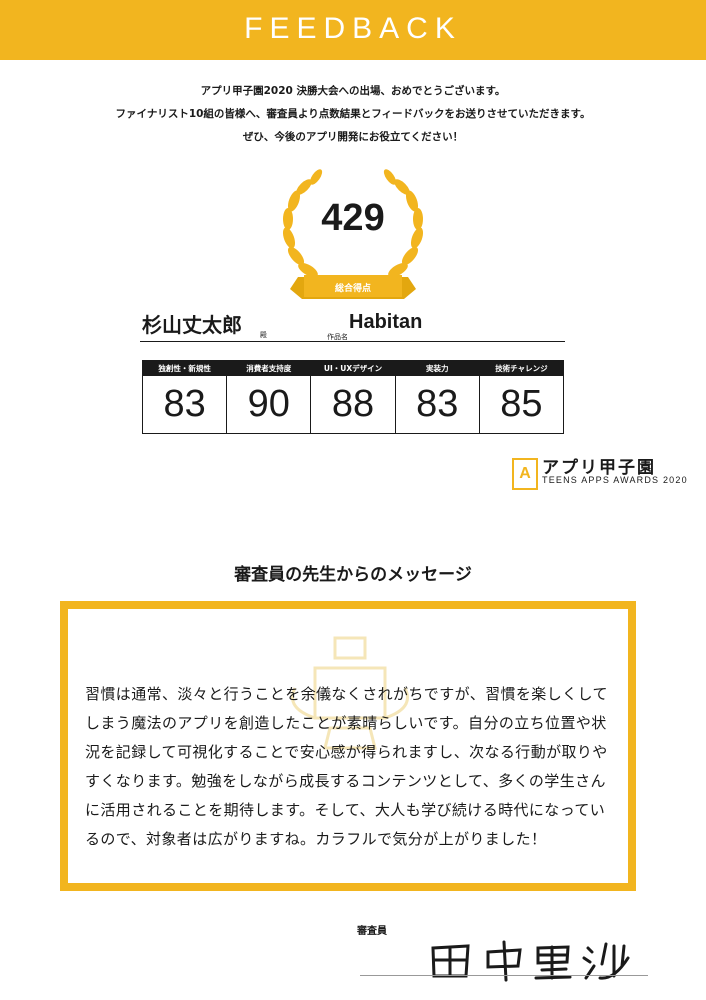 This screenshot has width=706, height=1000. What do you see at coordinates (525, 474) in the screenshot?
I see `app-koshien-logo-icon: A` at bounding box center [525, 474].